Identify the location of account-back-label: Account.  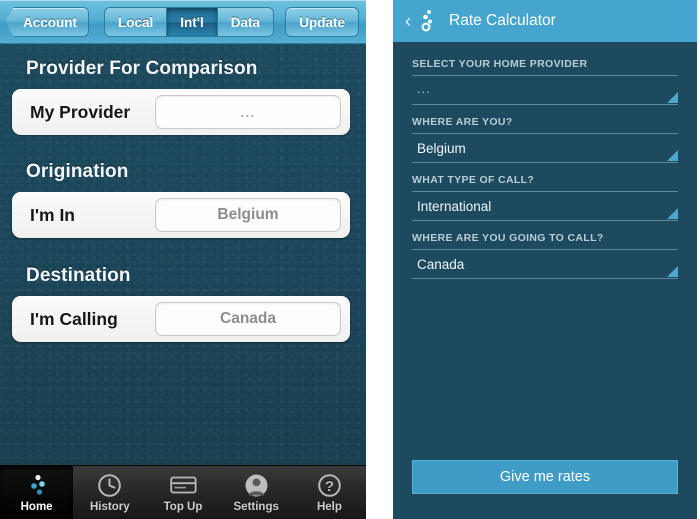
(50, 22).